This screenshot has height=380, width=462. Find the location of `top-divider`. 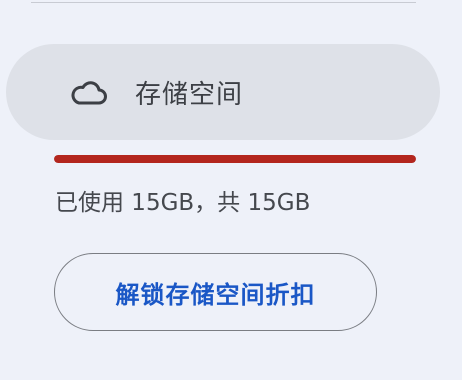

top-divider is located at coordinates (223, 2).